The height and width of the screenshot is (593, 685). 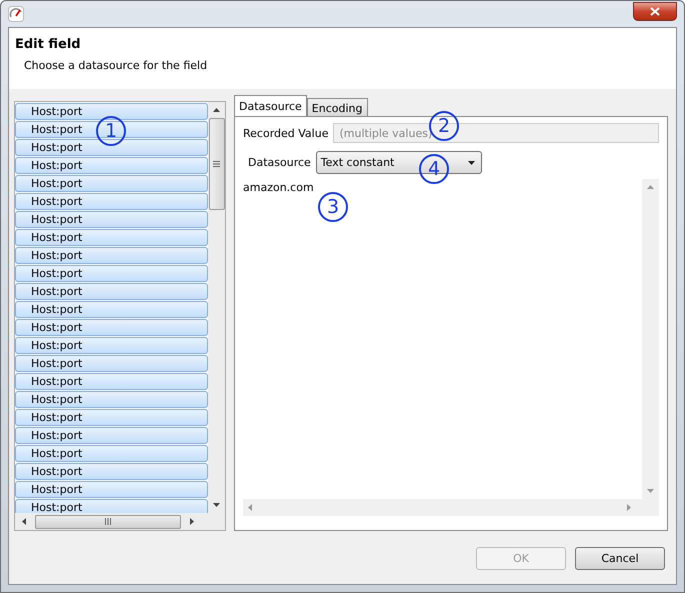 I want to click on callout-number: 3, so click(x=333, y=207).